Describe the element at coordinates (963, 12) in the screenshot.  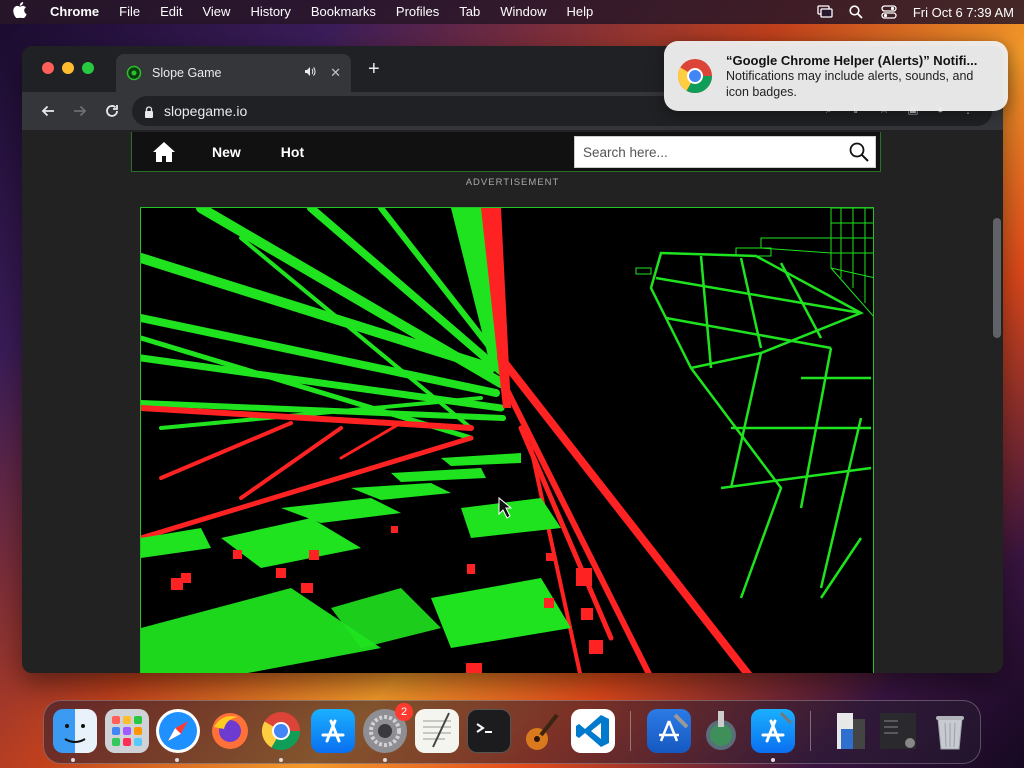
I see `menubar-clock: Fri Oct 6 7:39 AM` at that location.